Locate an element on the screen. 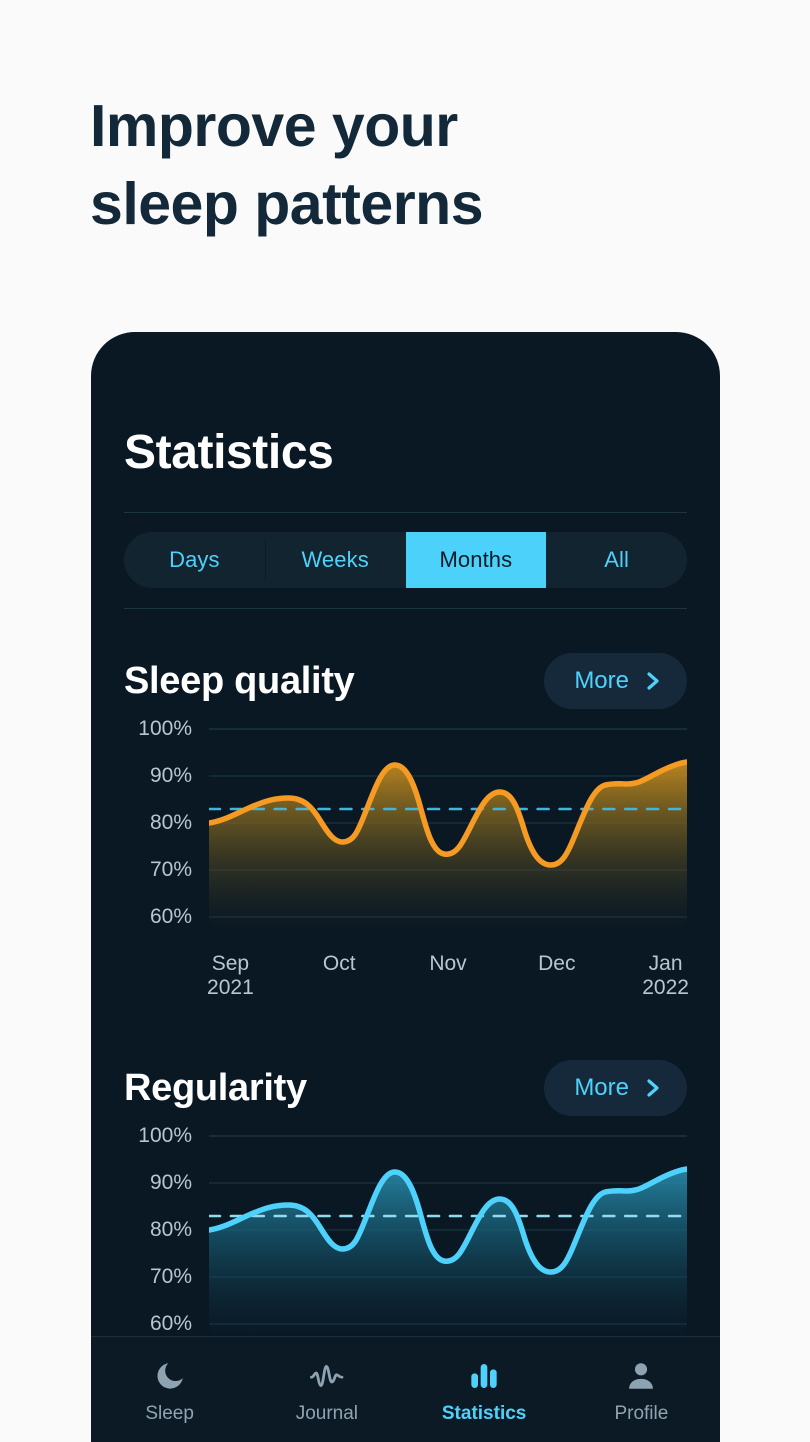 Image resolution: width=810 pixels, height=1442 pixels. x-tick-sep: Sep 2021 is located at coordinates (230, 976).